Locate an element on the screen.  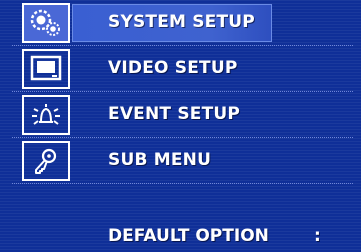
system-gears-icon is located at coordinates (46, 23).